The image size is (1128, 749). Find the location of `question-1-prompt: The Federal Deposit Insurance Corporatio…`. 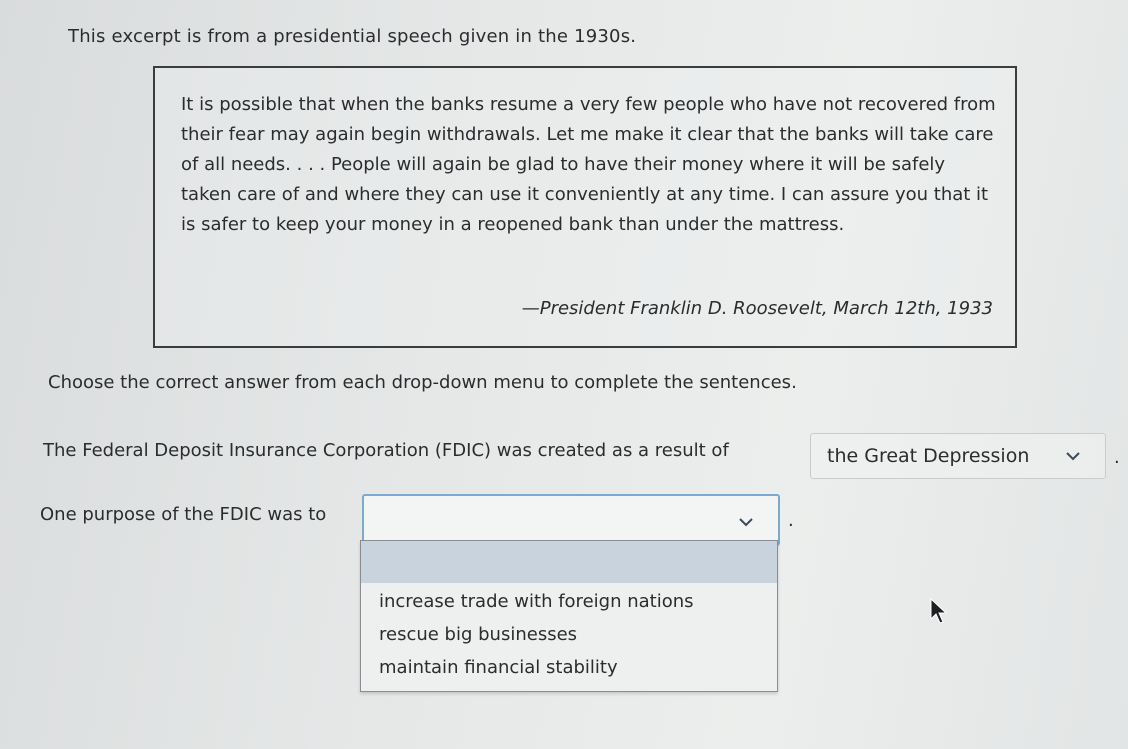

question-1-prompt: The Federal Deposit Insurance Corporatio… is located at coordinates (386, 450).